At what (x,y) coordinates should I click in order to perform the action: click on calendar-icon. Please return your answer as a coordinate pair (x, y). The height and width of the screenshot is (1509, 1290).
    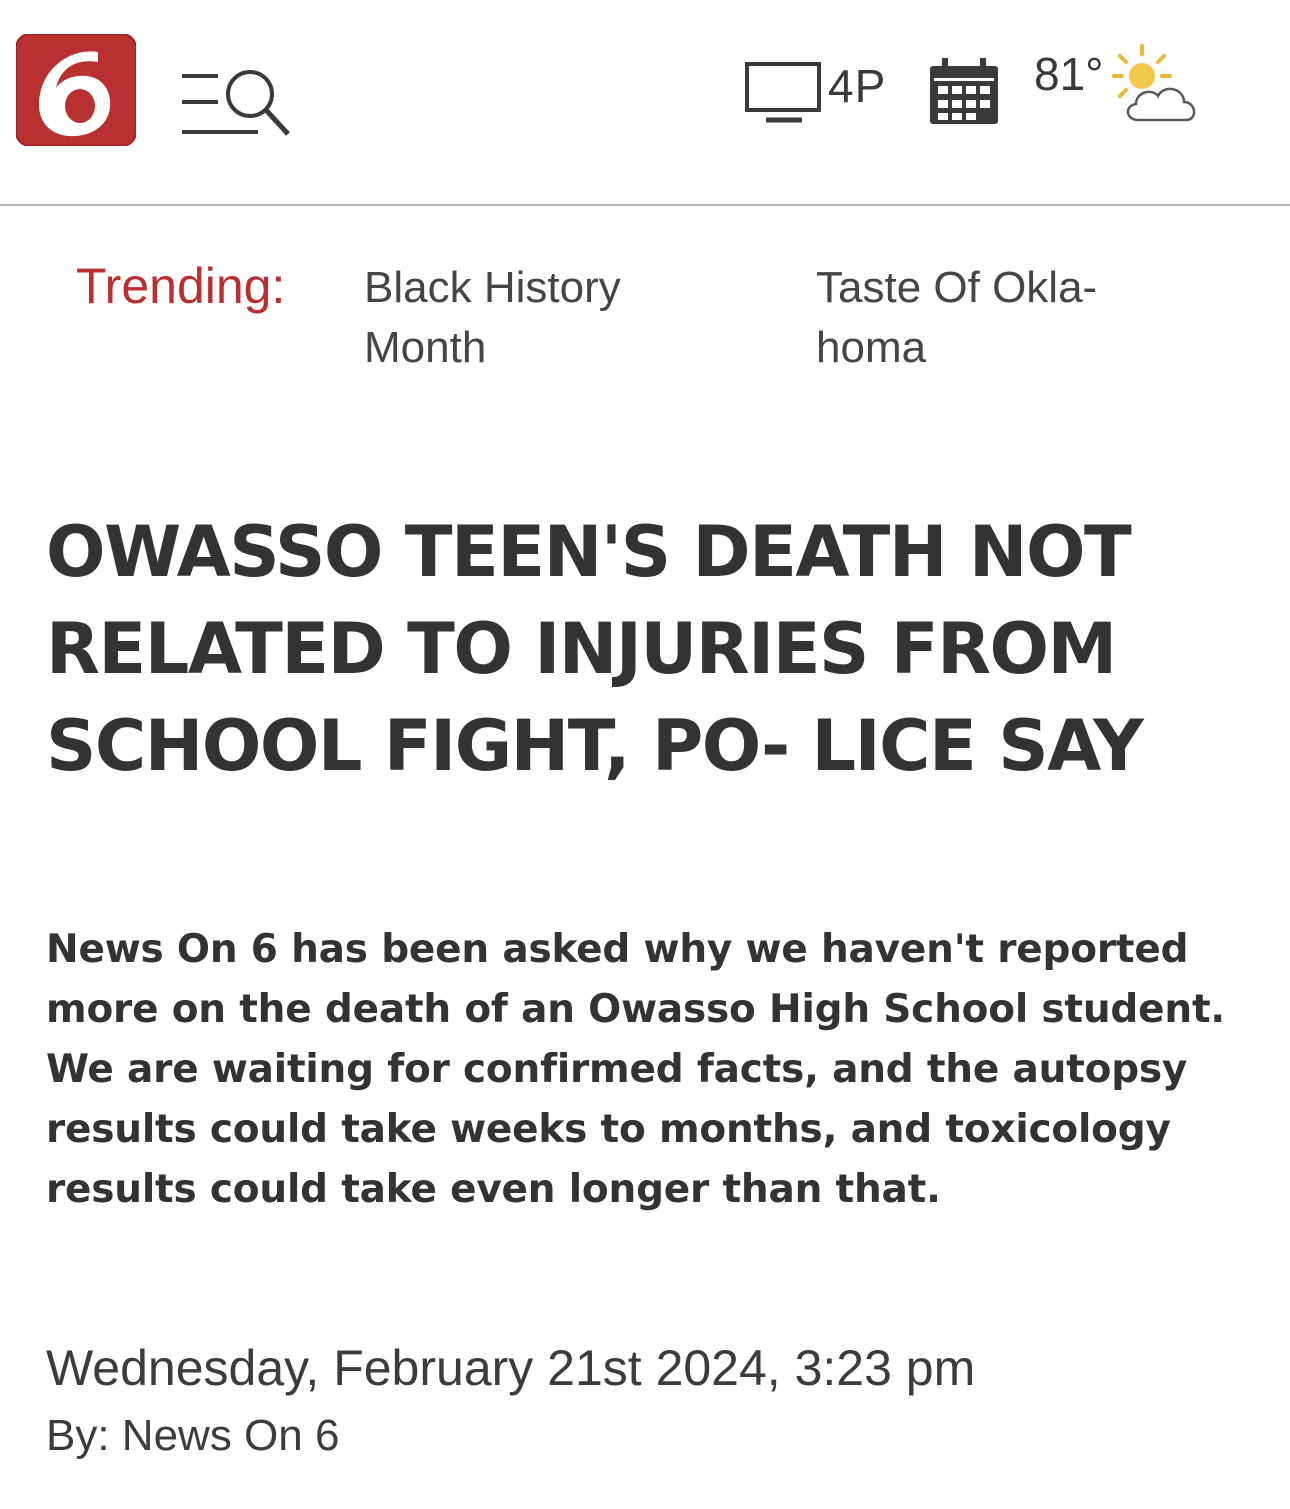
    Looking at the image, I should click on (964, 92).